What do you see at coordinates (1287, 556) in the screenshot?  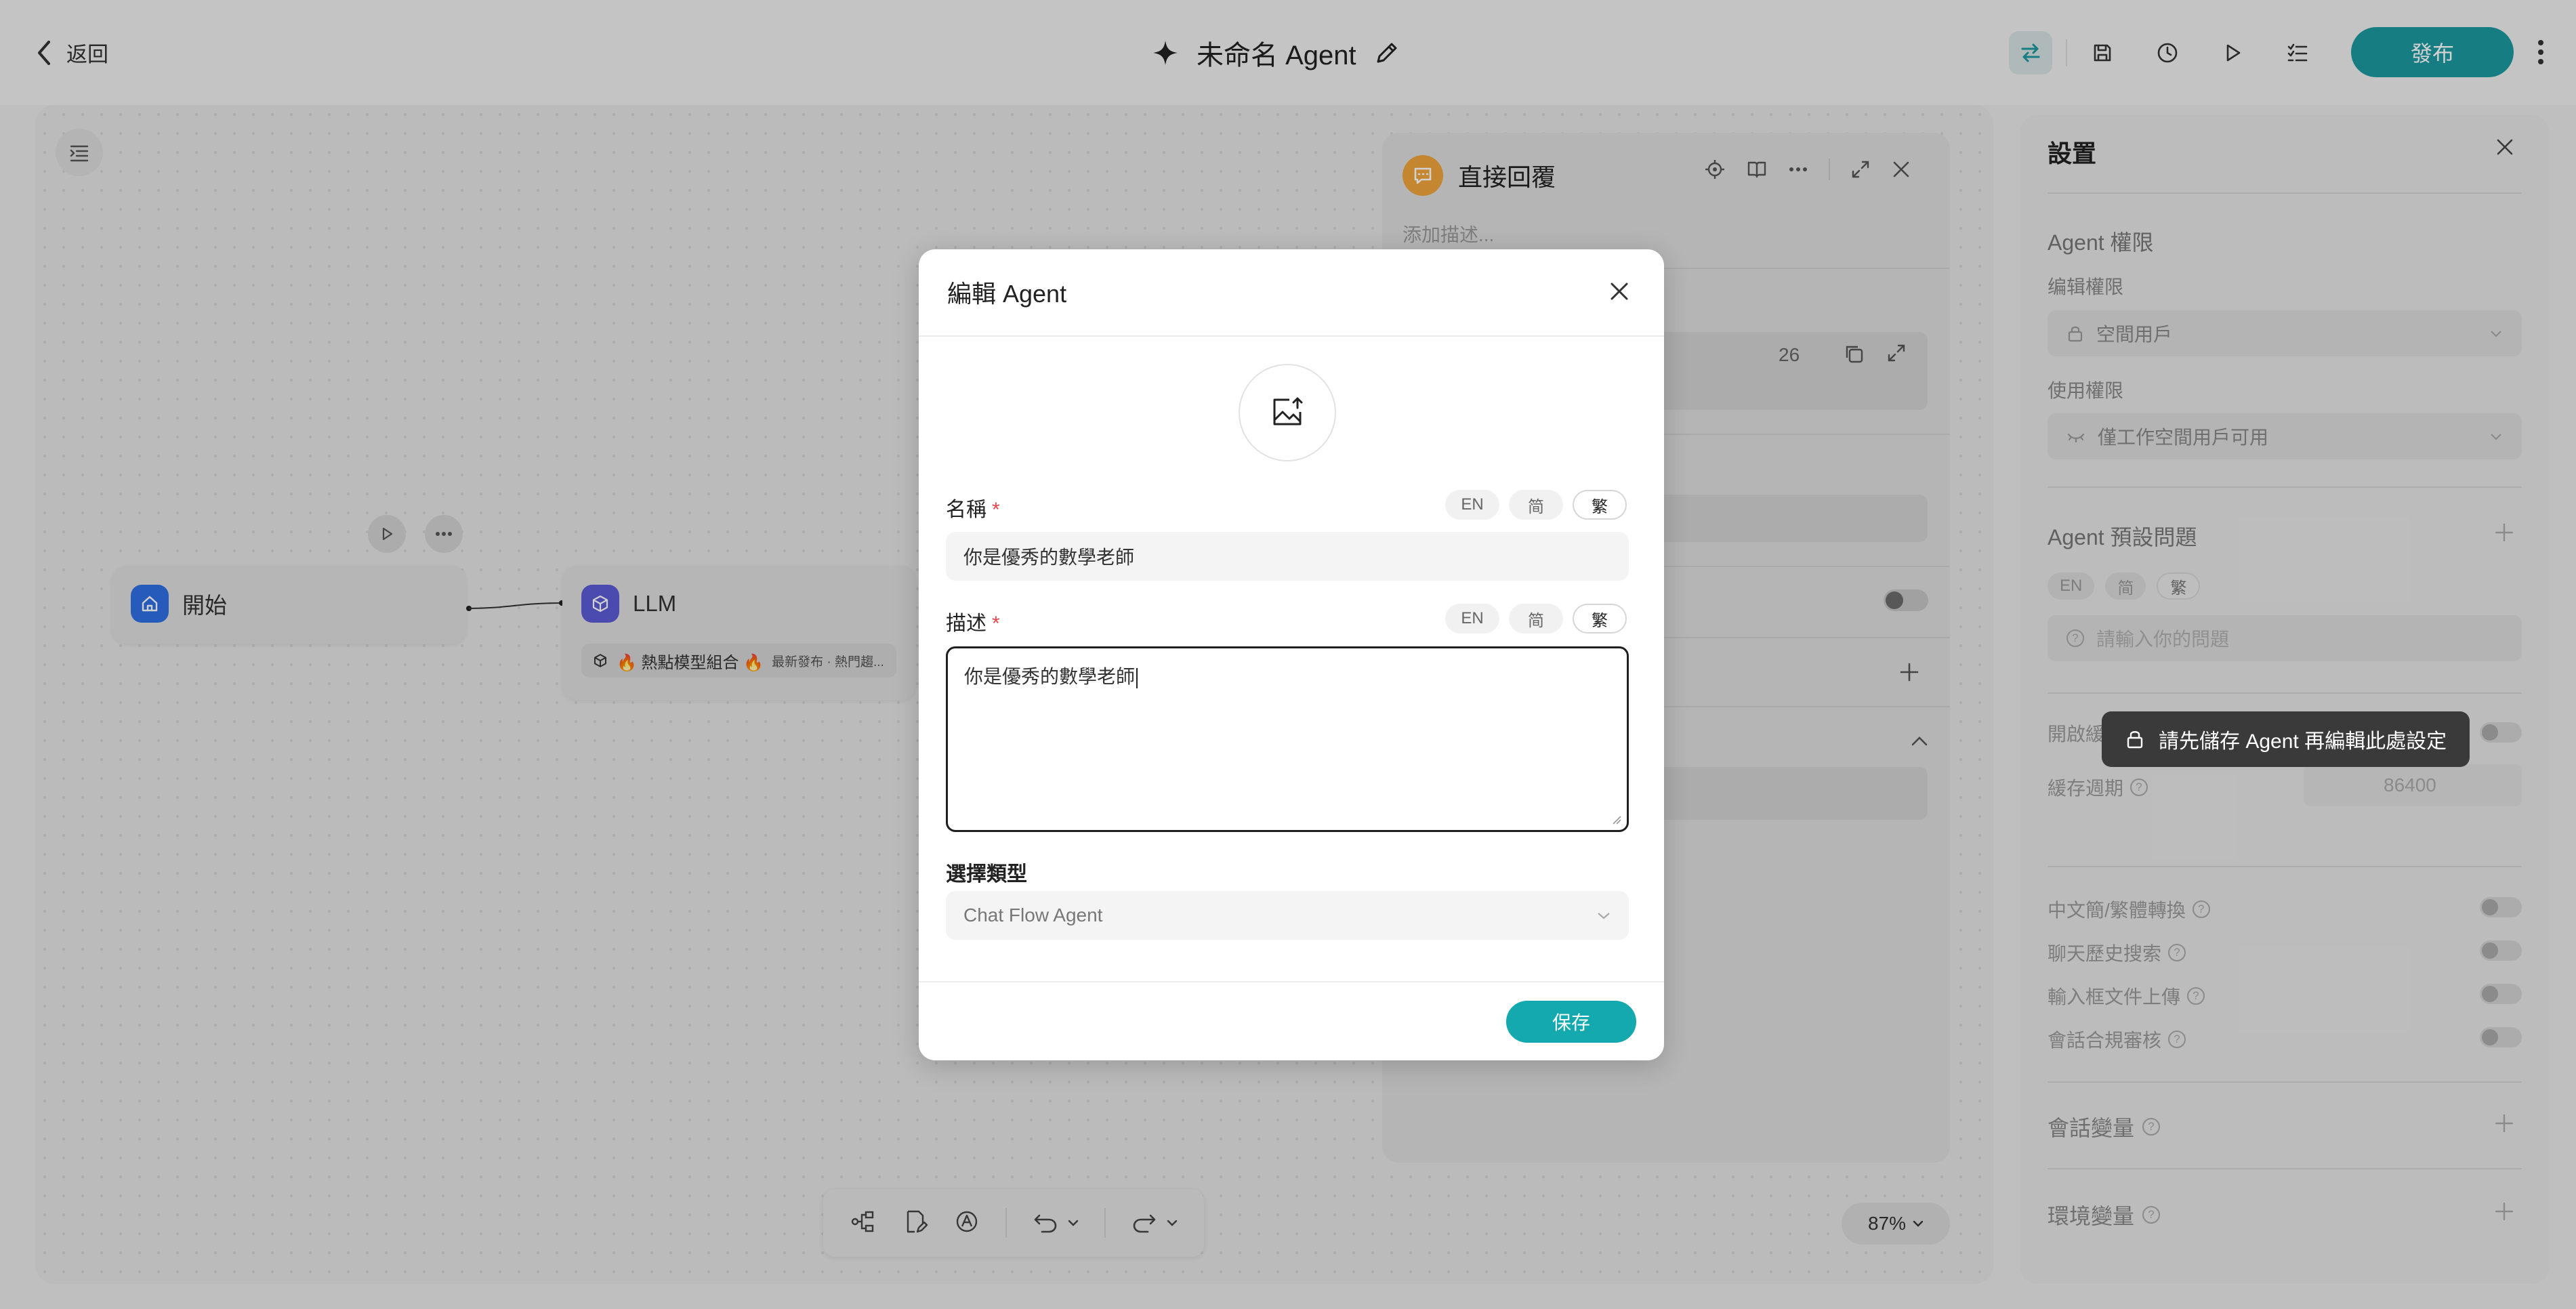 I see `agent-name-input: 你是優秀的數學老師` at bounding box center [1287, 556].